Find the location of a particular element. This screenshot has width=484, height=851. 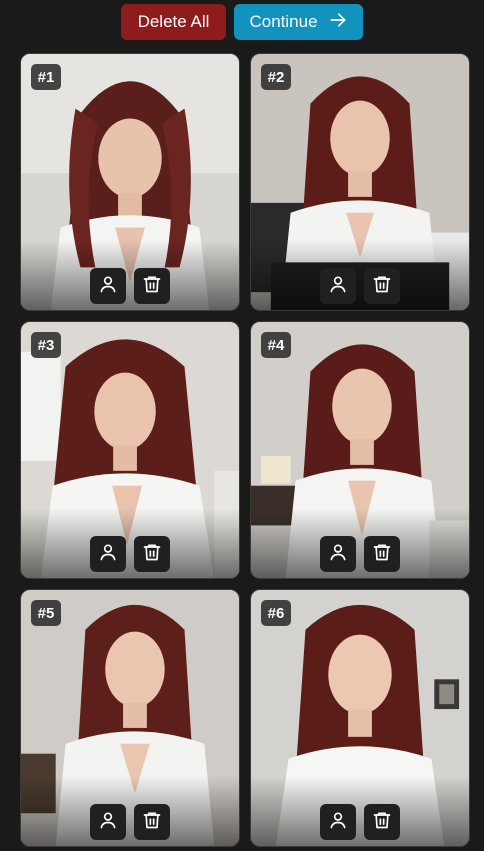

continue-label: Continue is located at coordinates (283, 21).